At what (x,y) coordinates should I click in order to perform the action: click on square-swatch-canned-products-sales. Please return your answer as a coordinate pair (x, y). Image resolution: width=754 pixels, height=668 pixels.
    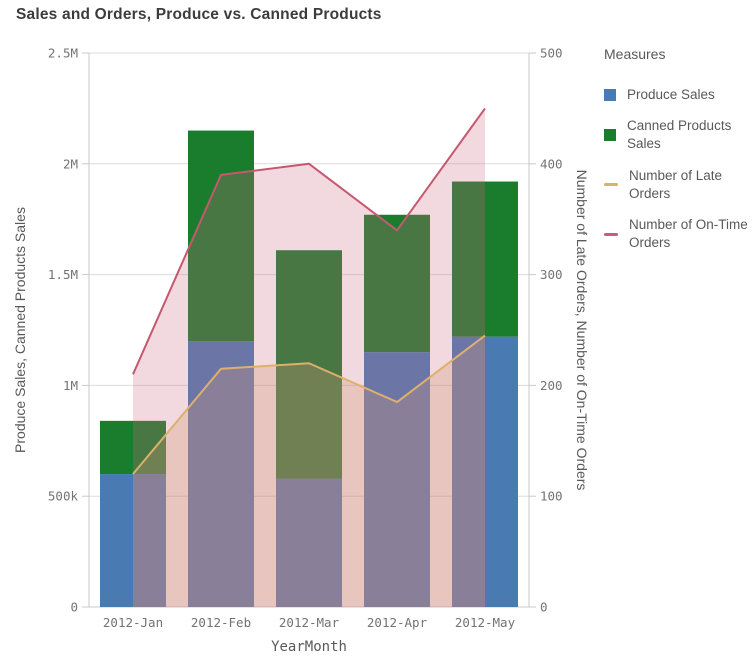
    Looking at the image, I should click on (610, 135).